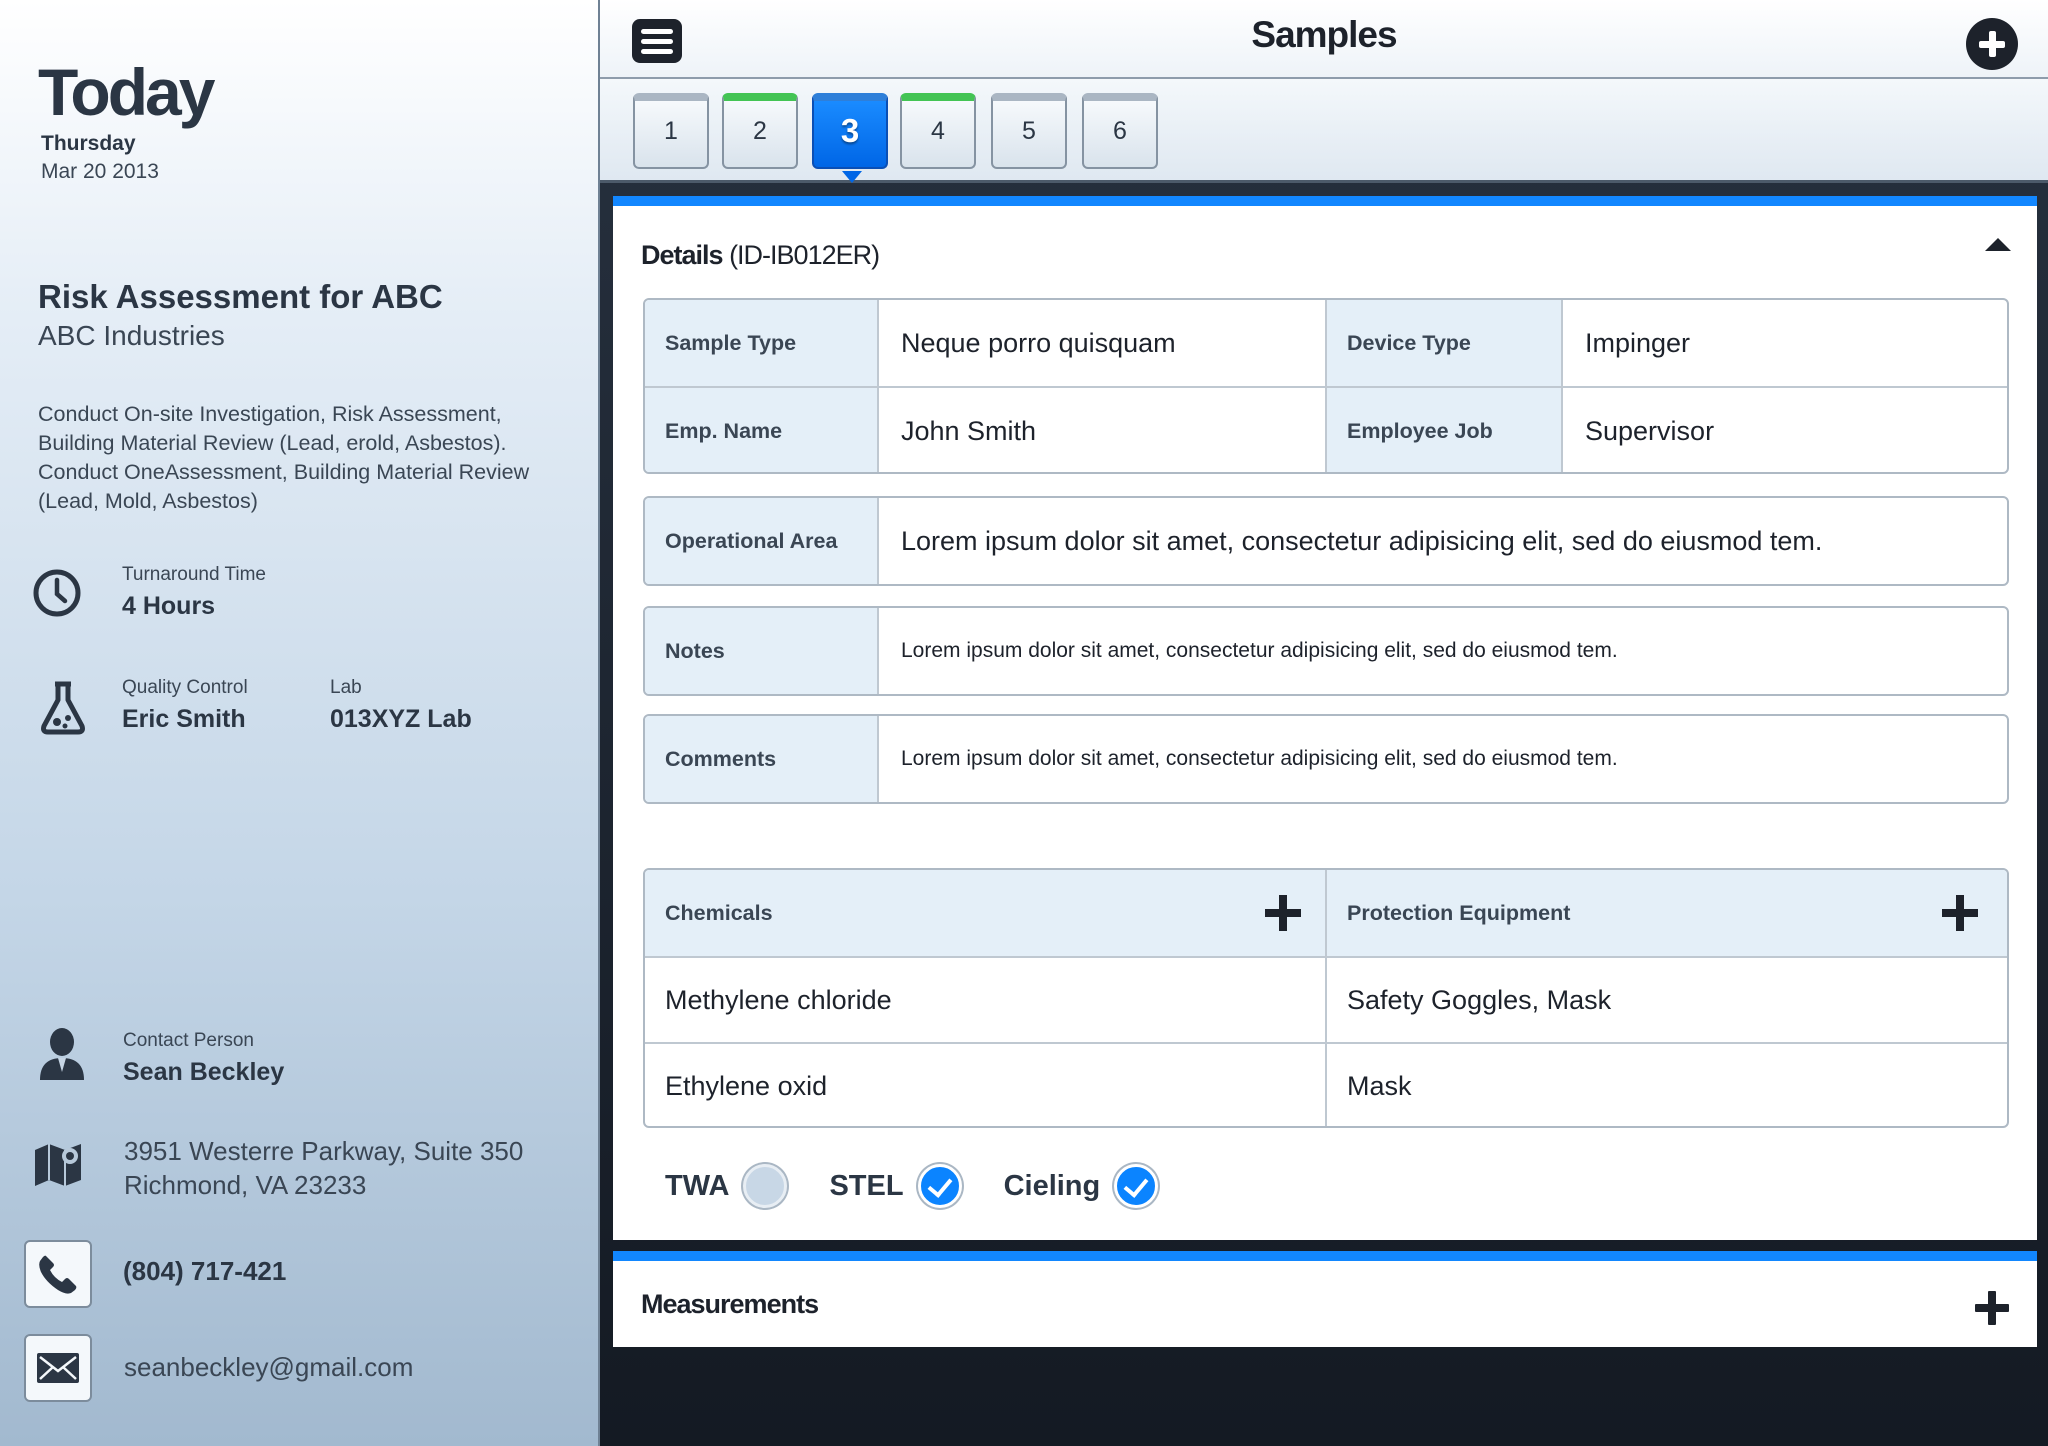  Describe the element at coordinates (126, 92) in the screenshot. I see `today-heading: Today` at that location.